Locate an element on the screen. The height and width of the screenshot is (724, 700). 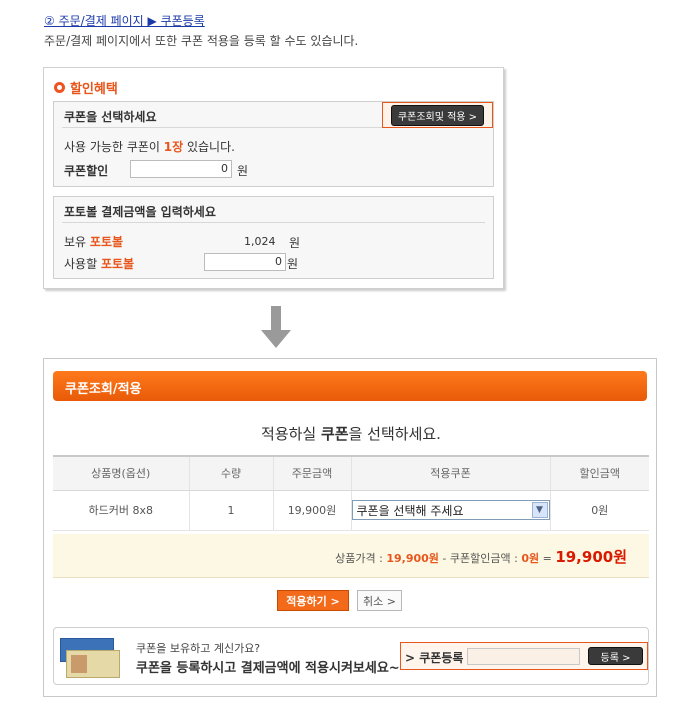
step-link: ② 주문/결제 페이지 ▶ 쿠폰등록 is located at coordinates (124, 20).